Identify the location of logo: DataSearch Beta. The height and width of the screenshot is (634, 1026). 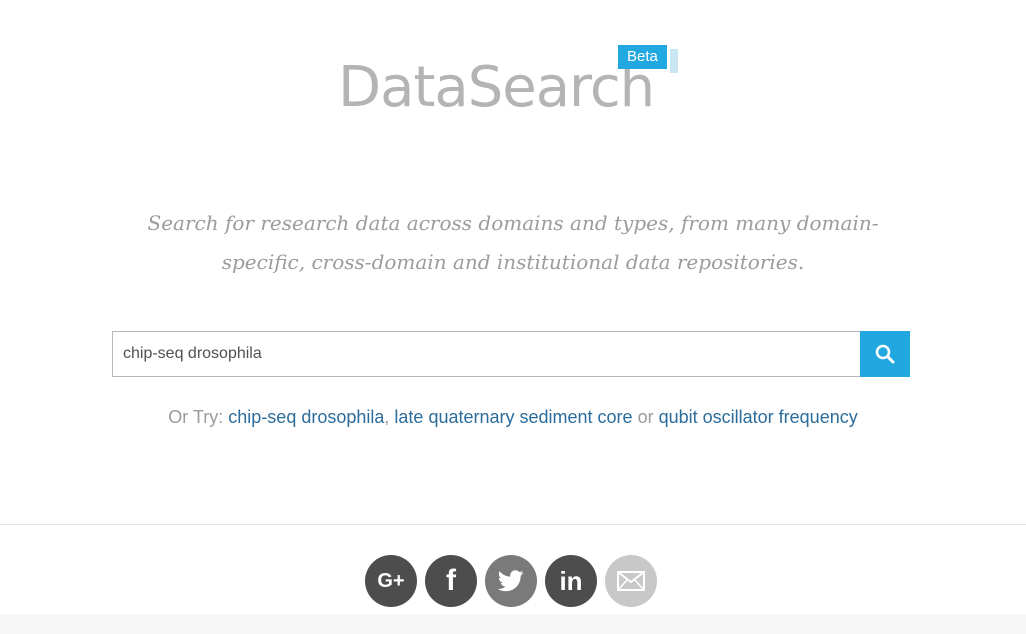
(513, 84).